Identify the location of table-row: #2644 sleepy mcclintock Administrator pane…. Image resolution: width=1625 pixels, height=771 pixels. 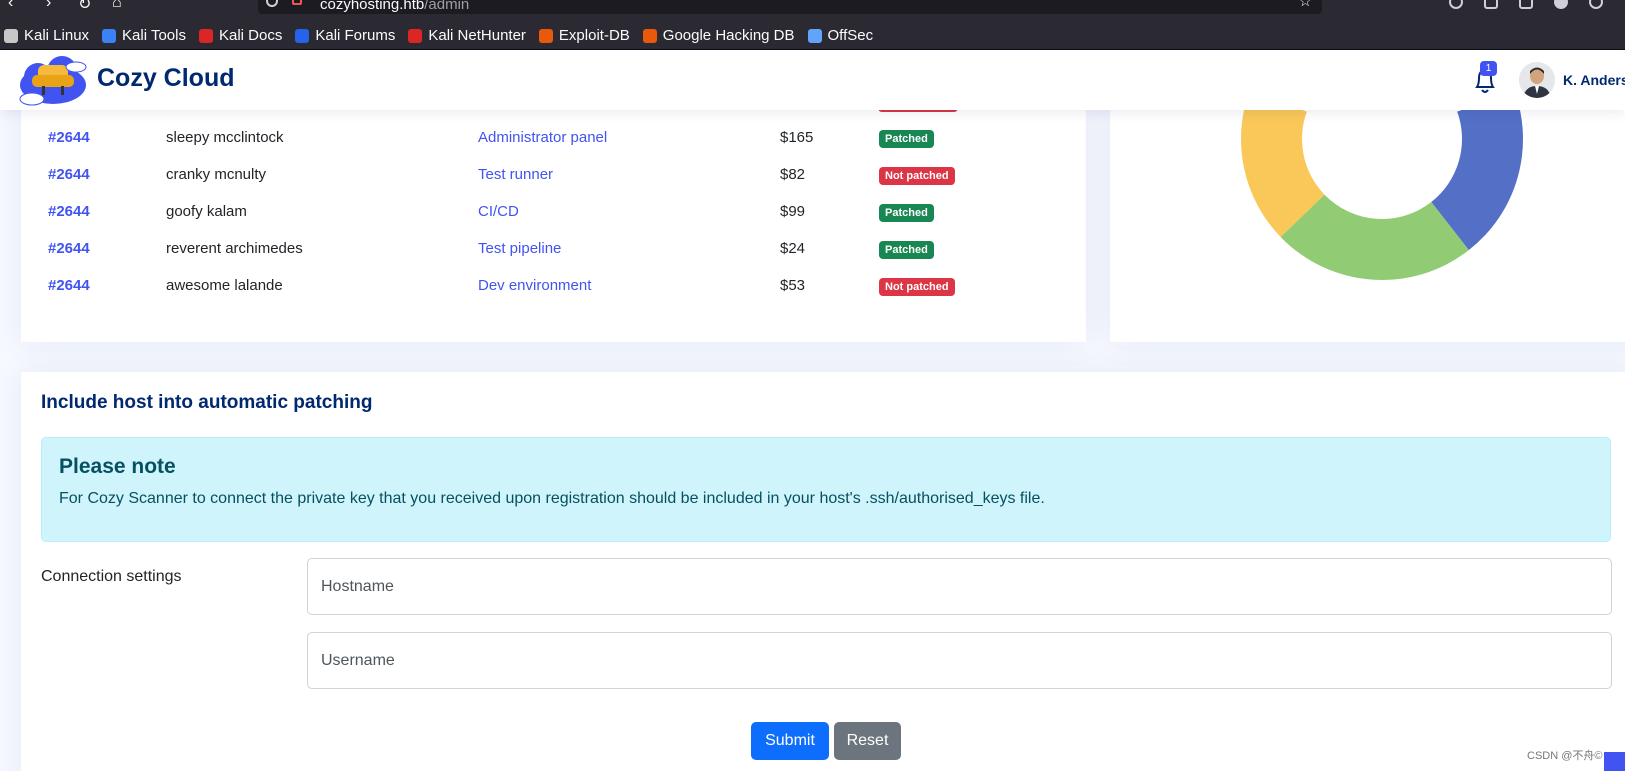
(553, 138).